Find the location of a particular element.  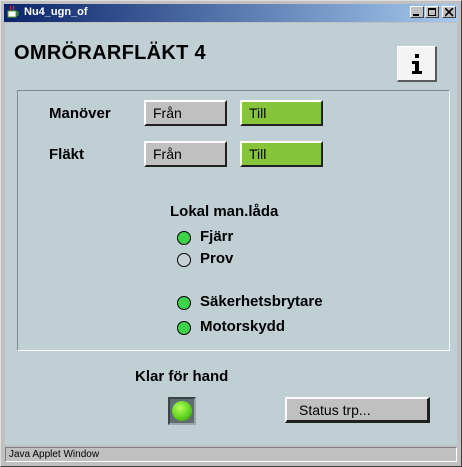

maximize-button is located at coordinates (432, 12).